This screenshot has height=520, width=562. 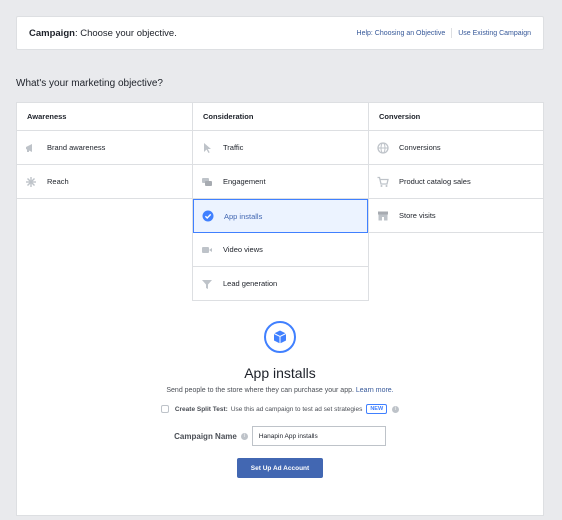 What do you see at coordinates (164, 409) in the screenshot?
I see `split-test-checkbox` at bounding box center [164, 409].